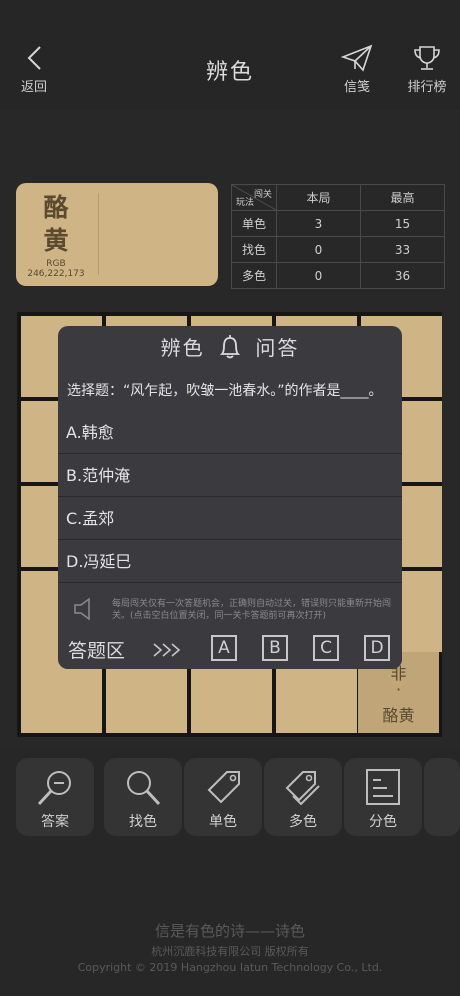 The height and width of the screenshot is (996, 460). I want to click on best-cell: 15, so click(402, 223).